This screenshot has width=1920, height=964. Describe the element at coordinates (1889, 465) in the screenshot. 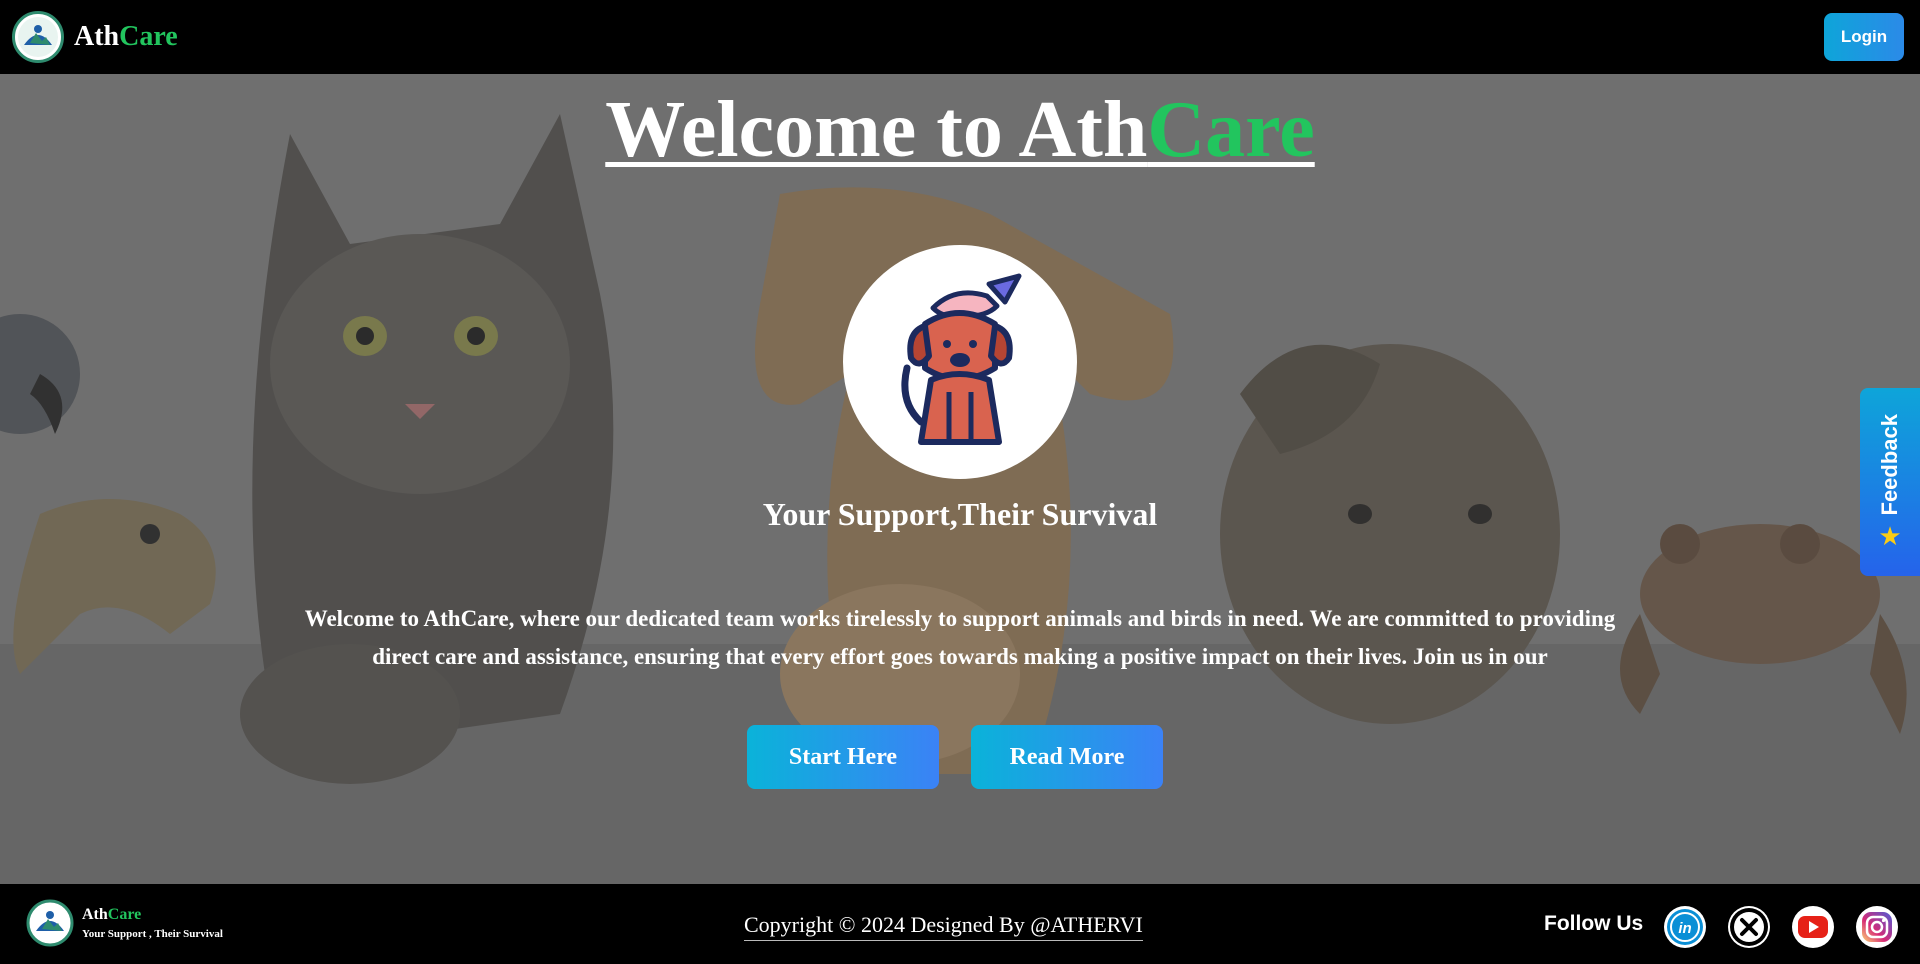

I see `feedback-label: Feedback` at that location.